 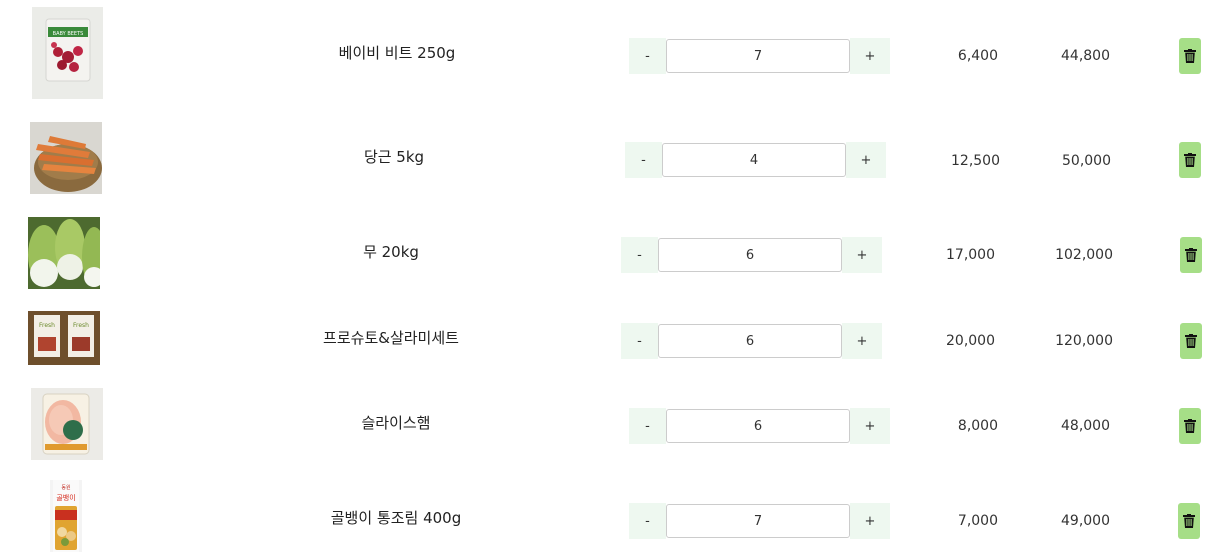 What do you see at coordinates (66, 487) in the screenshot?
I see `svg-text: 동원` at bounding box center [66, 487].